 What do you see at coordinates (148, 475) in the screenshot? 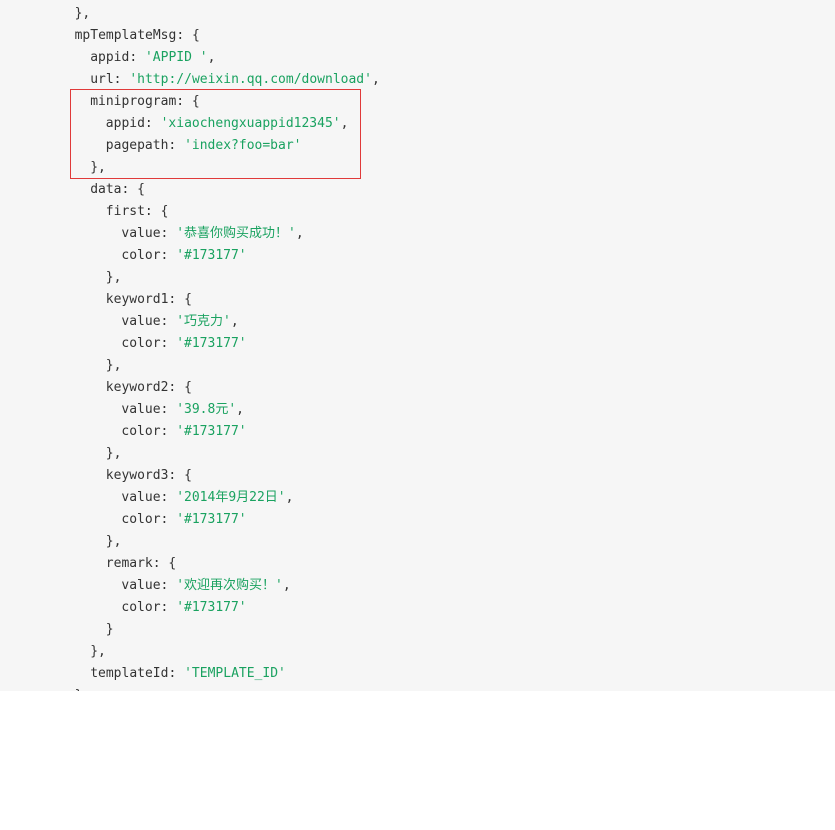
I see `code-text: keyword3: {` at bounding box center [148, 475].